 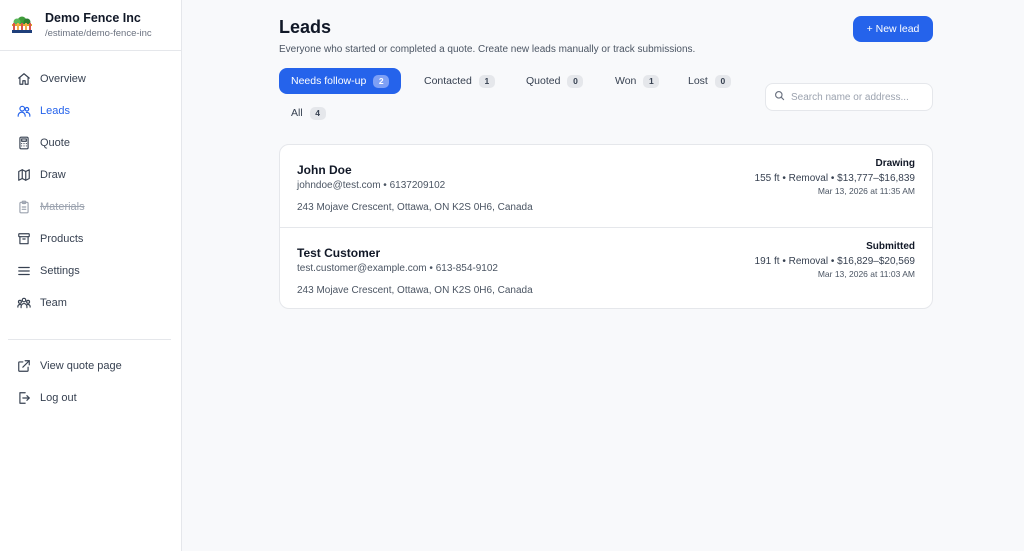 I want to click on brand-header: Demo Fence Inc /estimate/demo-fence-inc, so click(x=90, y=25).